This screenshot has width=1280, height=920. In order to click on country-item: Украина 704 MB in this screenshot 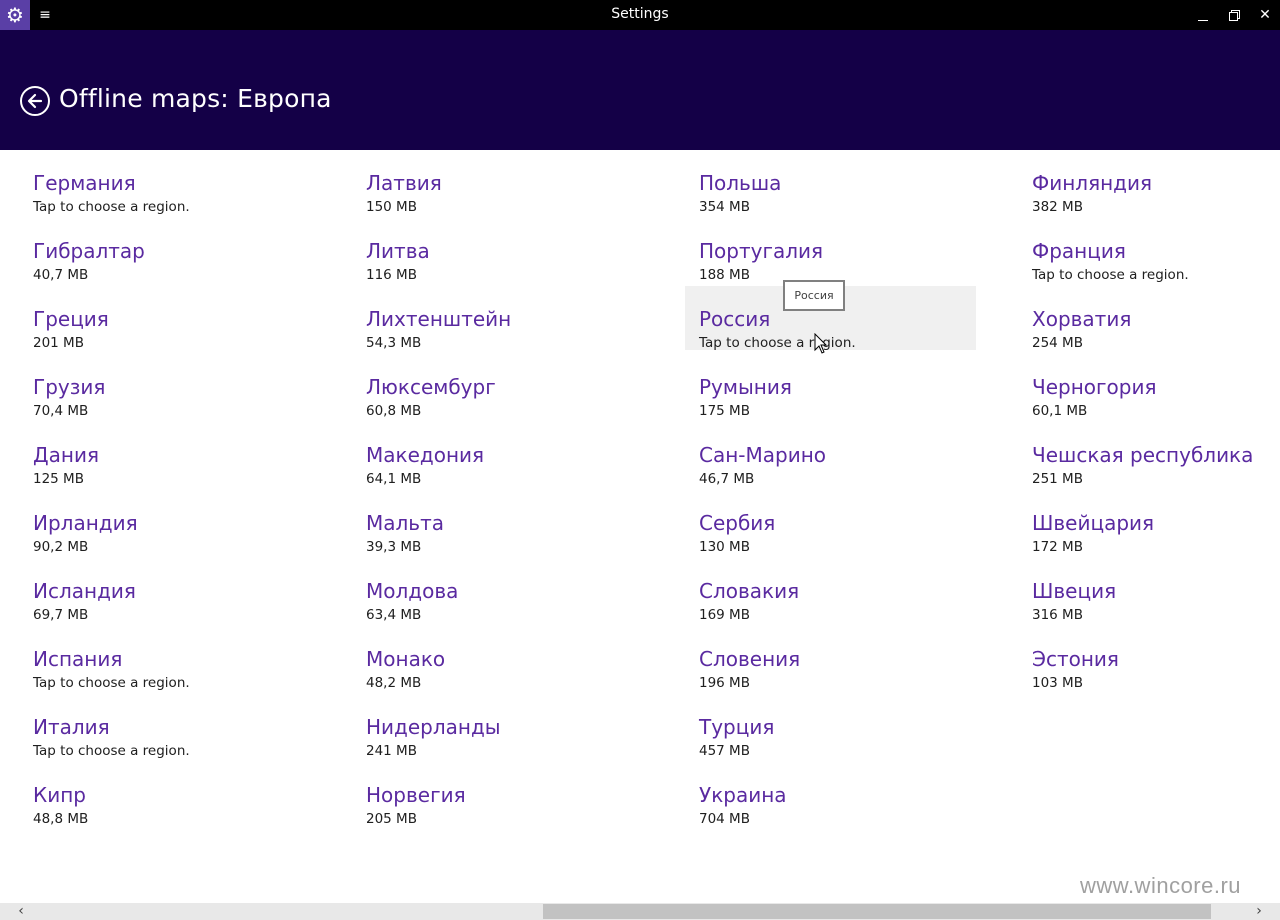, I will do `click(844, 816)`.